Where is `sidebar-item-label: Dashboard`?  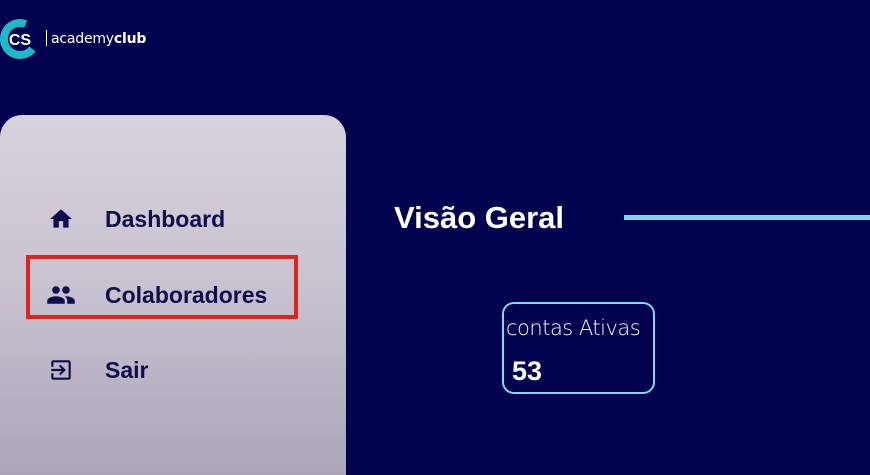
sidebar-item-label: Dashboard is located at coordinates (165, 218).